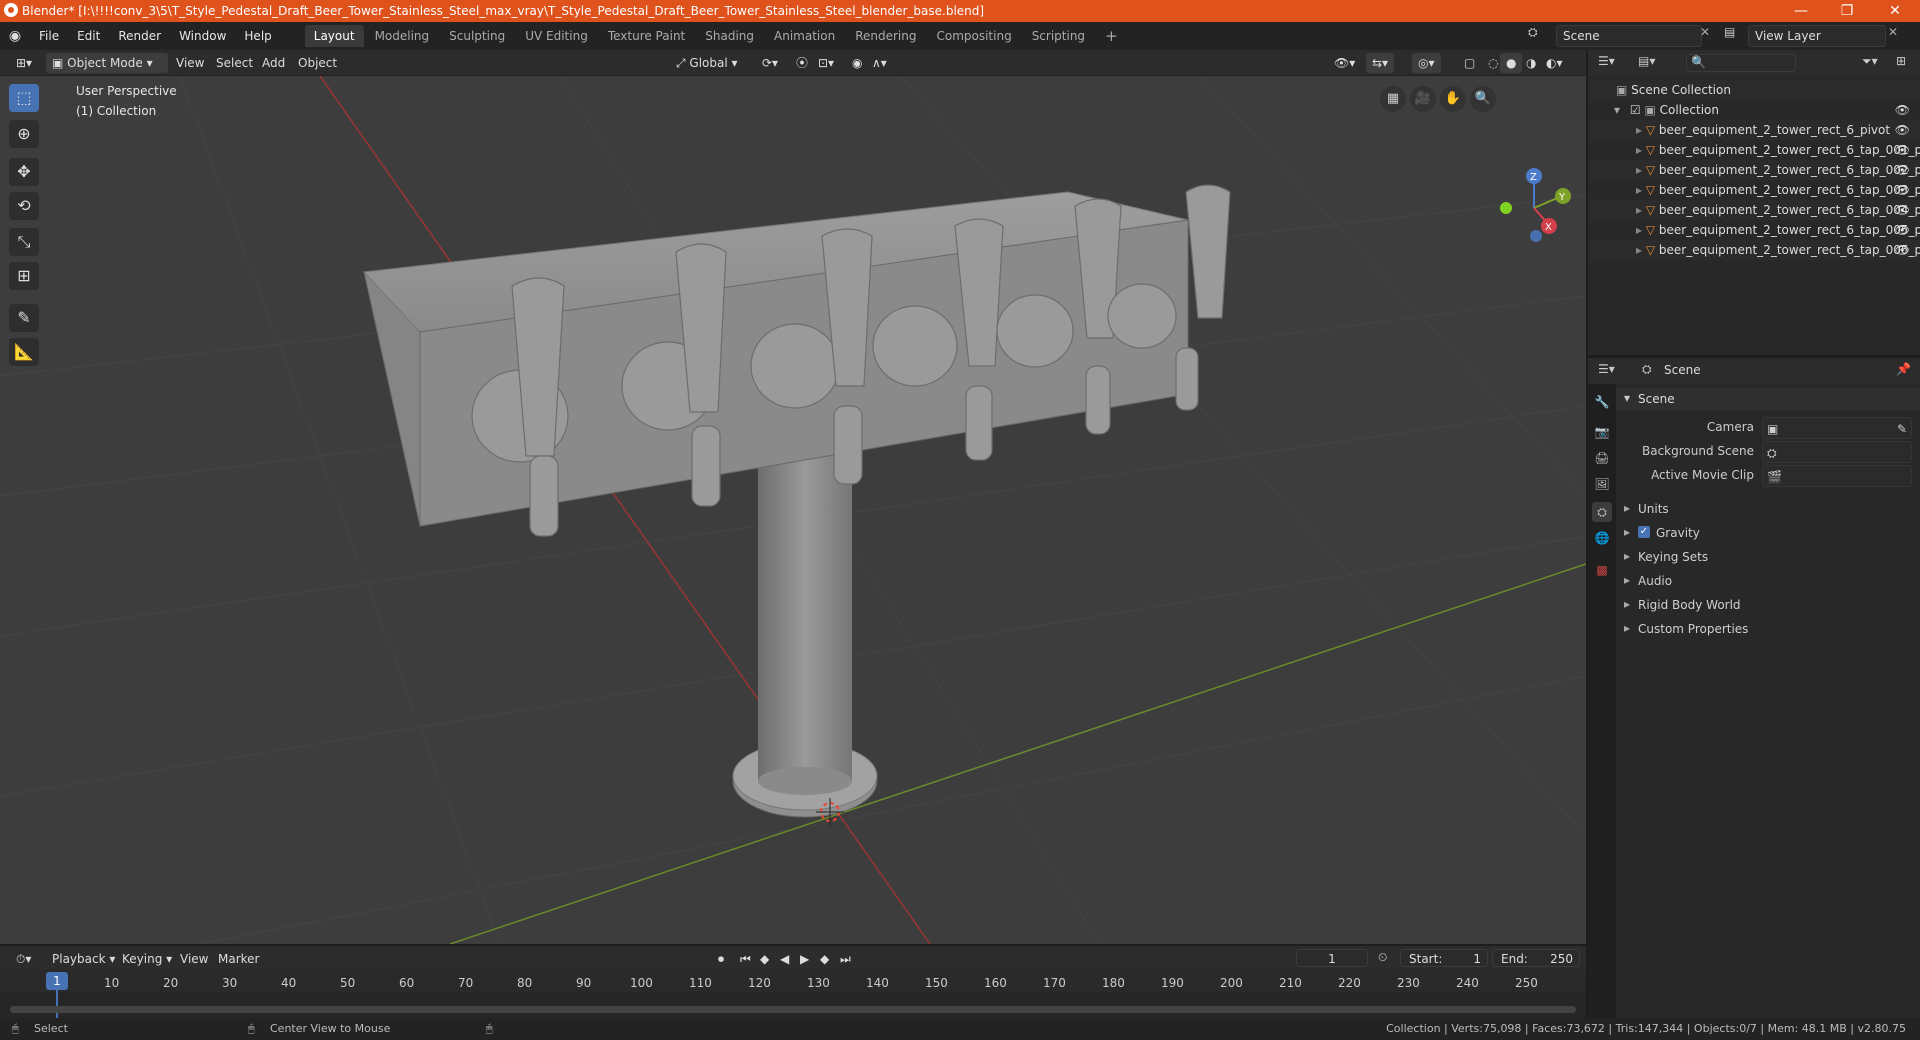 The width and height of the screenshot is (1920, 1040). I want to click on rendered-shading-icon: ◐▾, so click(1554, 63).